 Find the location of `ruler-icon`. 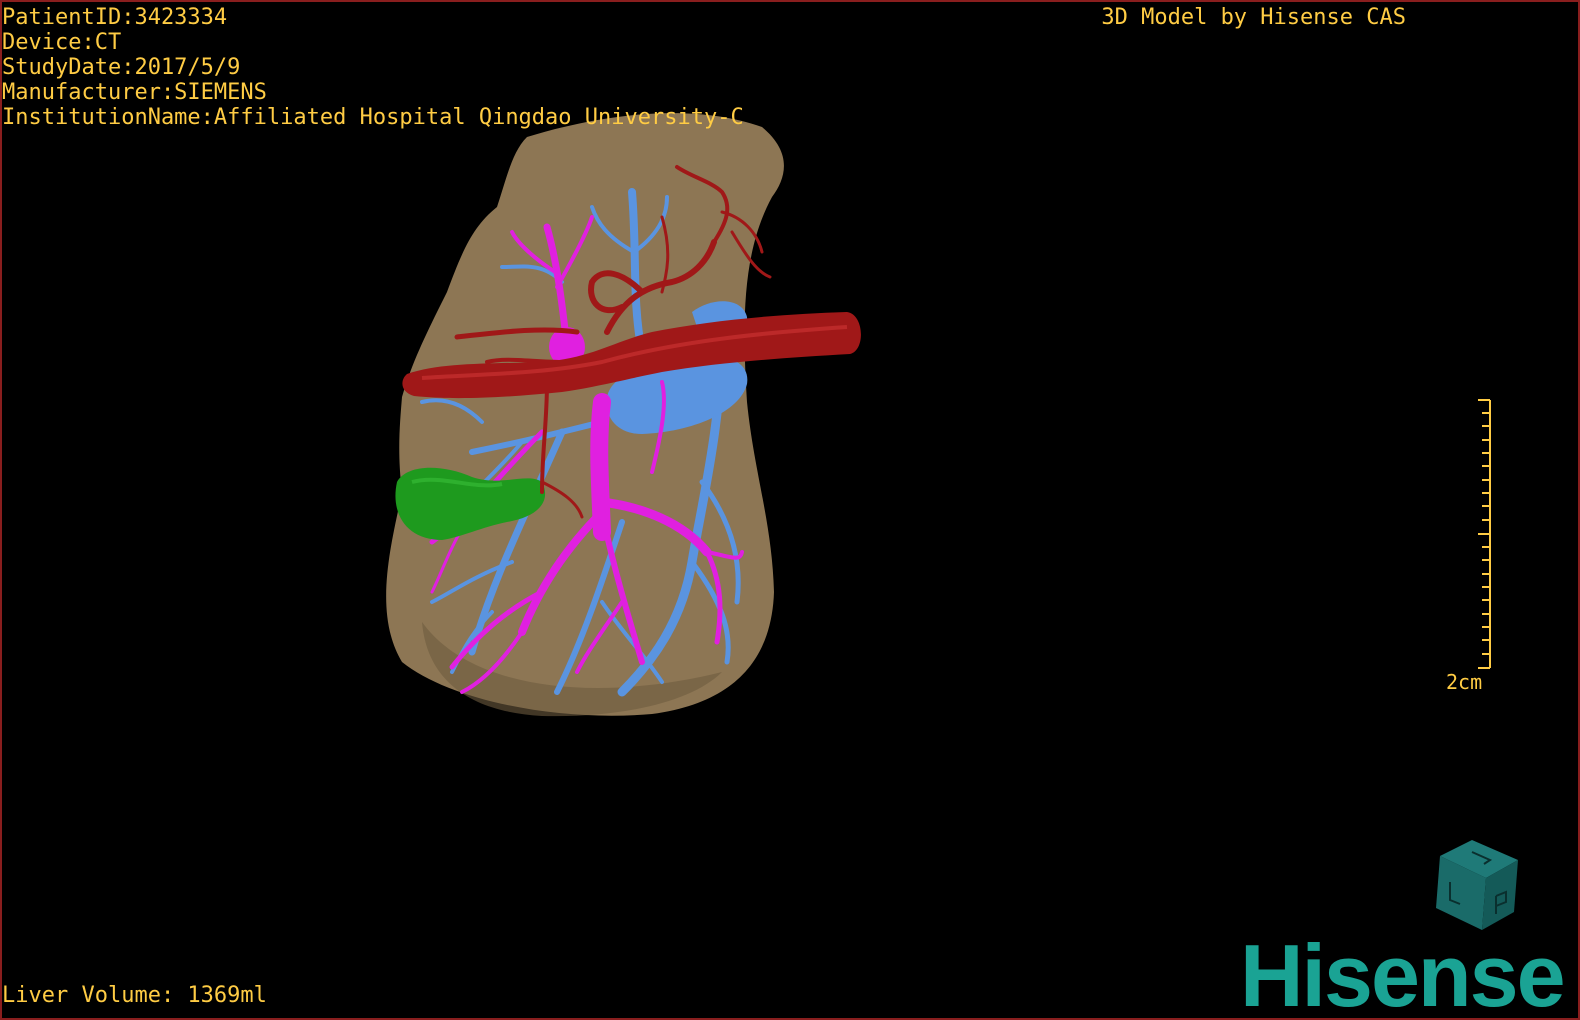

ruler-icon is located at coordinates (1484, 534).